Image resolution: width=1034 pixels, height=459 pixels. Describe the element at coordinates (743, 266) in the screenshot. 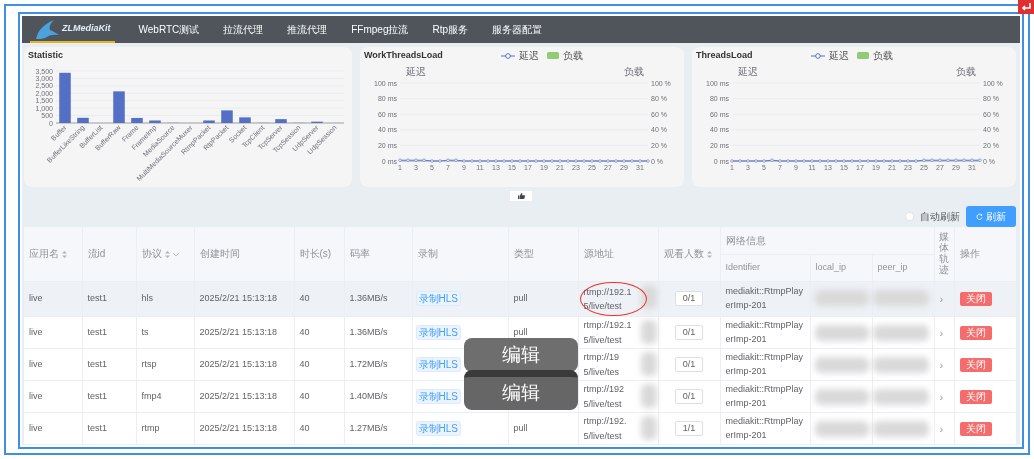

I see `column-header: Identifier` at that location.